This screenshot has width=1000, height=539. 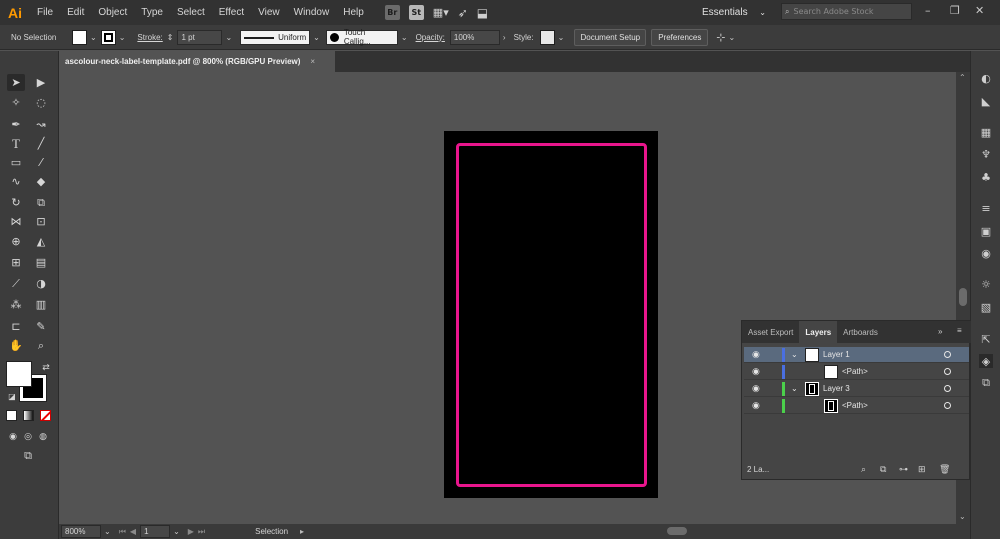 What do you see at coordinates (41, 202) in the screenshot?
I see `scale-tool-icon: ⧉` at bounding box center [41, 202].